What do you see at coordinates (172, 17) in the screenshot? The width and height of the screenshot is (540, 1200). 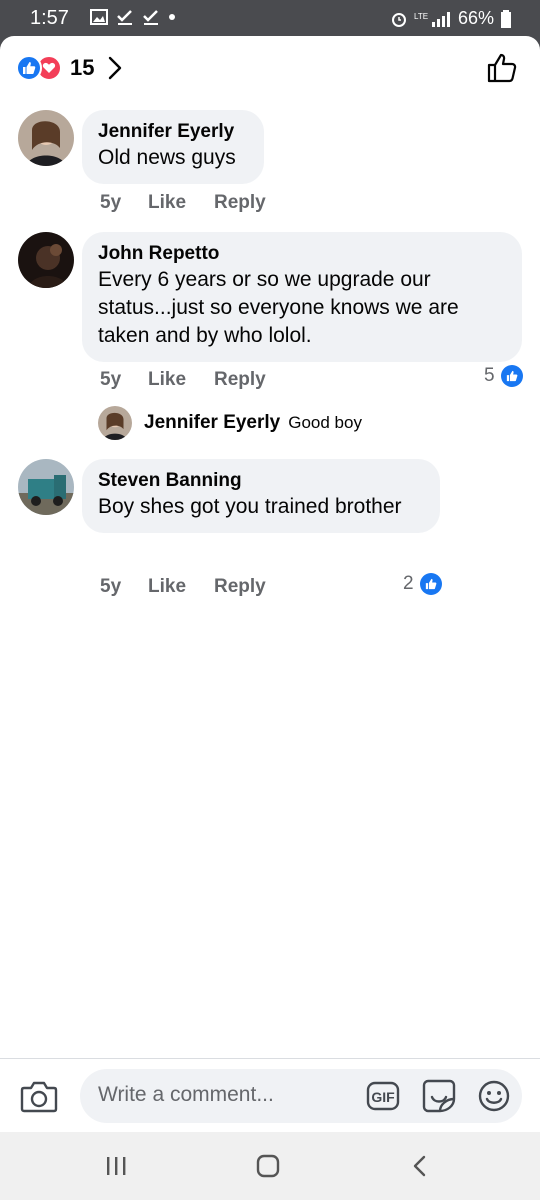 I see `dot-icon` at bounding box center [172, 17].